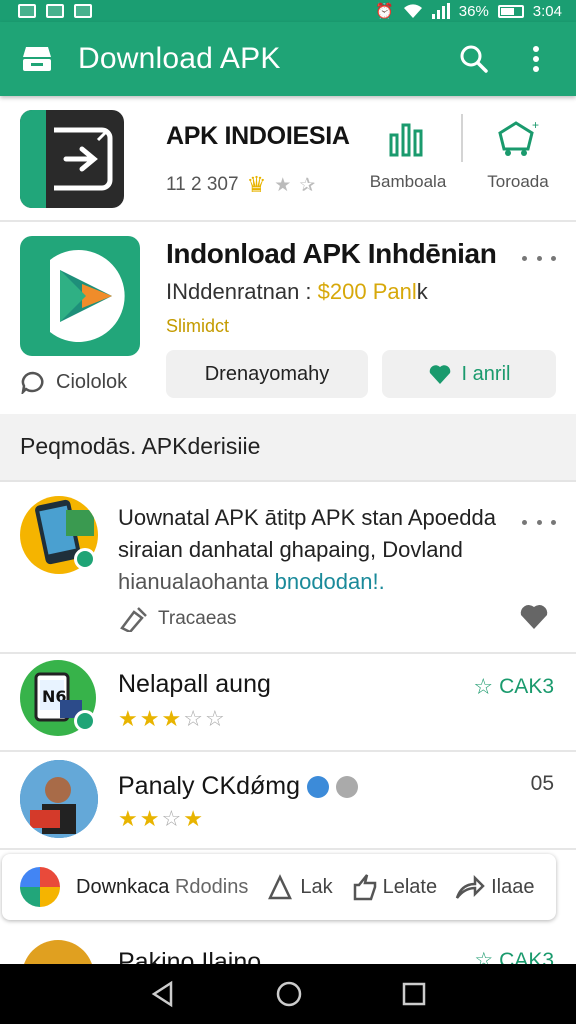 The width and height of the screenshot is (576, 1024). I want to click on star-outline-icon: ✰, so click(307, 185).